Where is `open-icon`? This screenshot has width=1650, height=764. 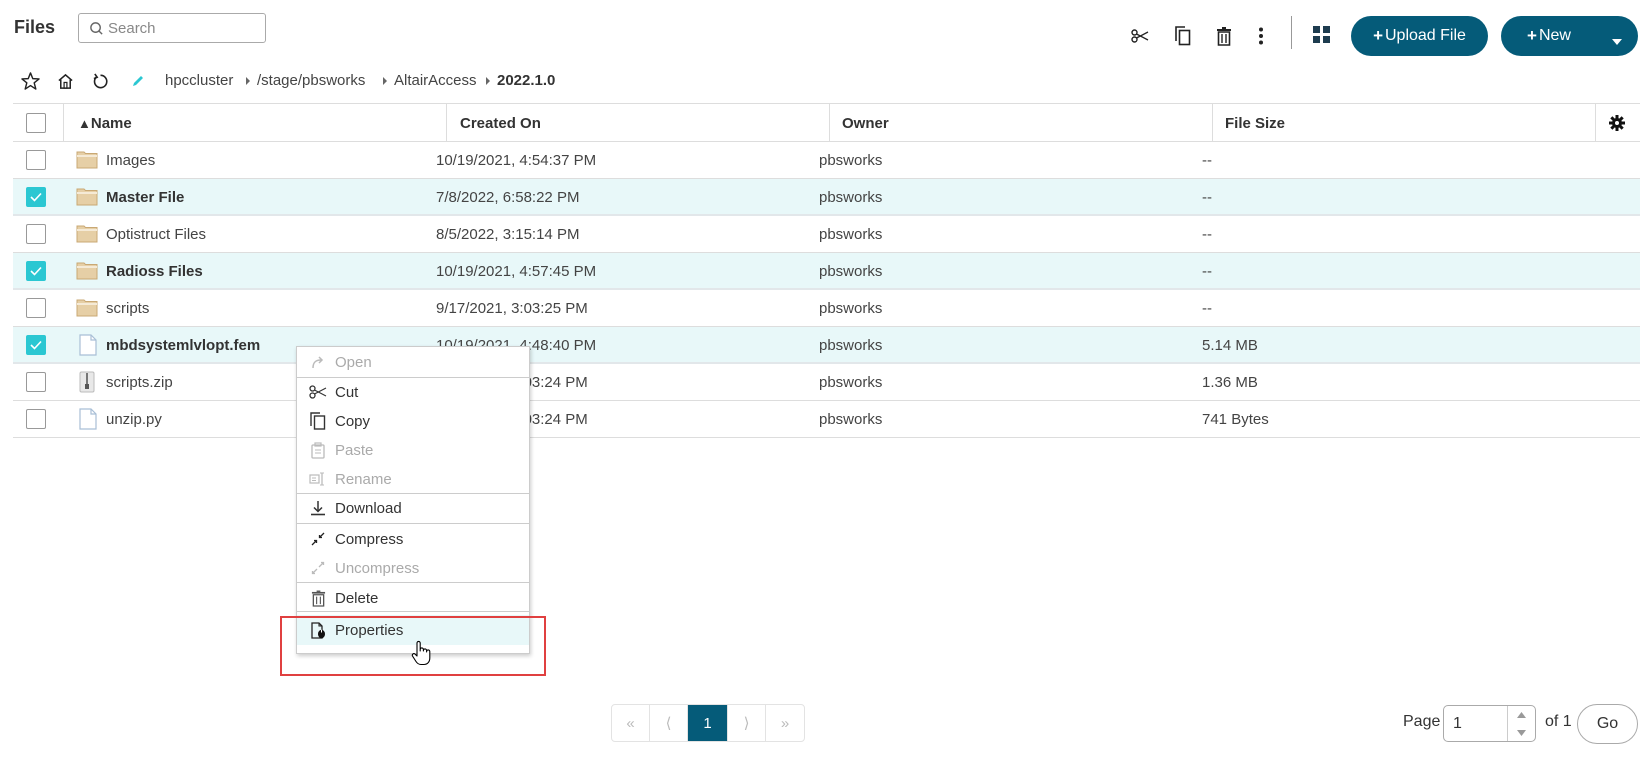
open-icon is located at coordinates (318, 362).